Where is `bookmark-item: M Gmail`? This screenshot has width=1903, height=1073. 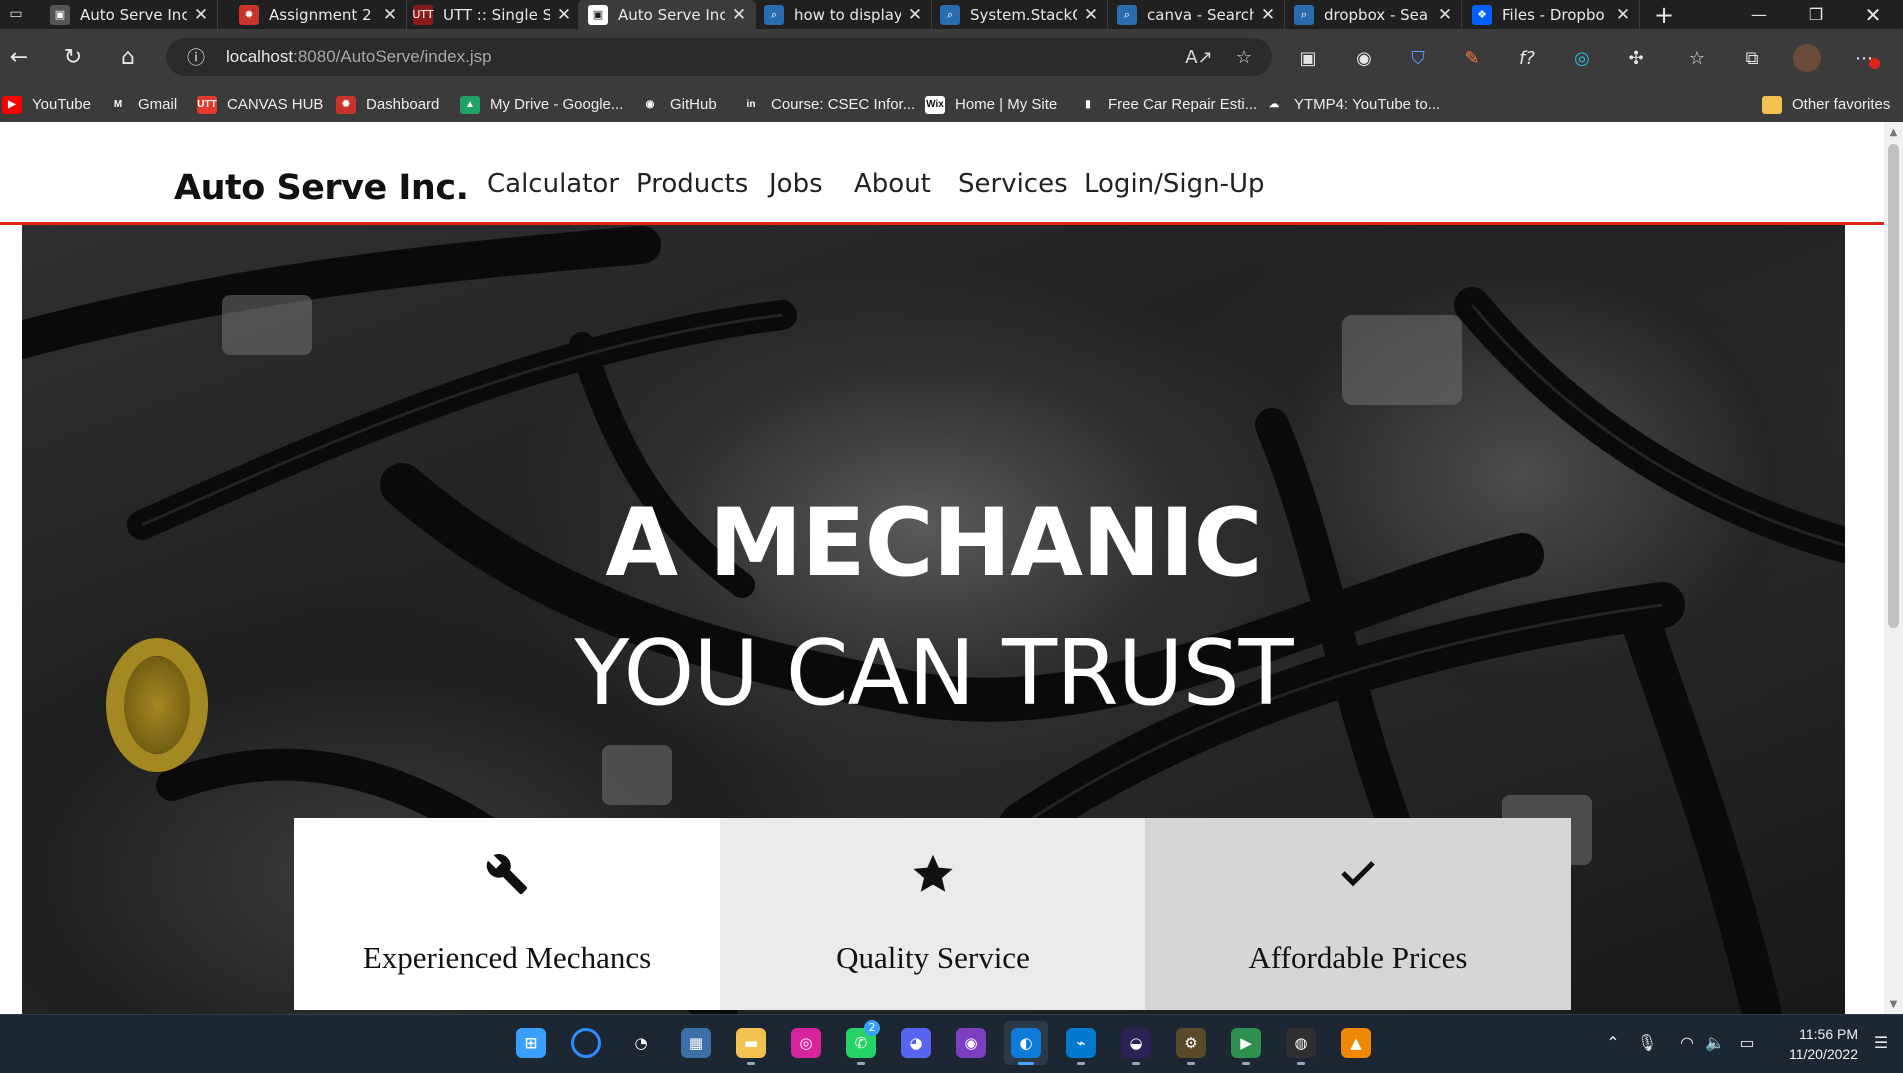 bookmark-item: M Gmail is located at coordinates (142, 104).